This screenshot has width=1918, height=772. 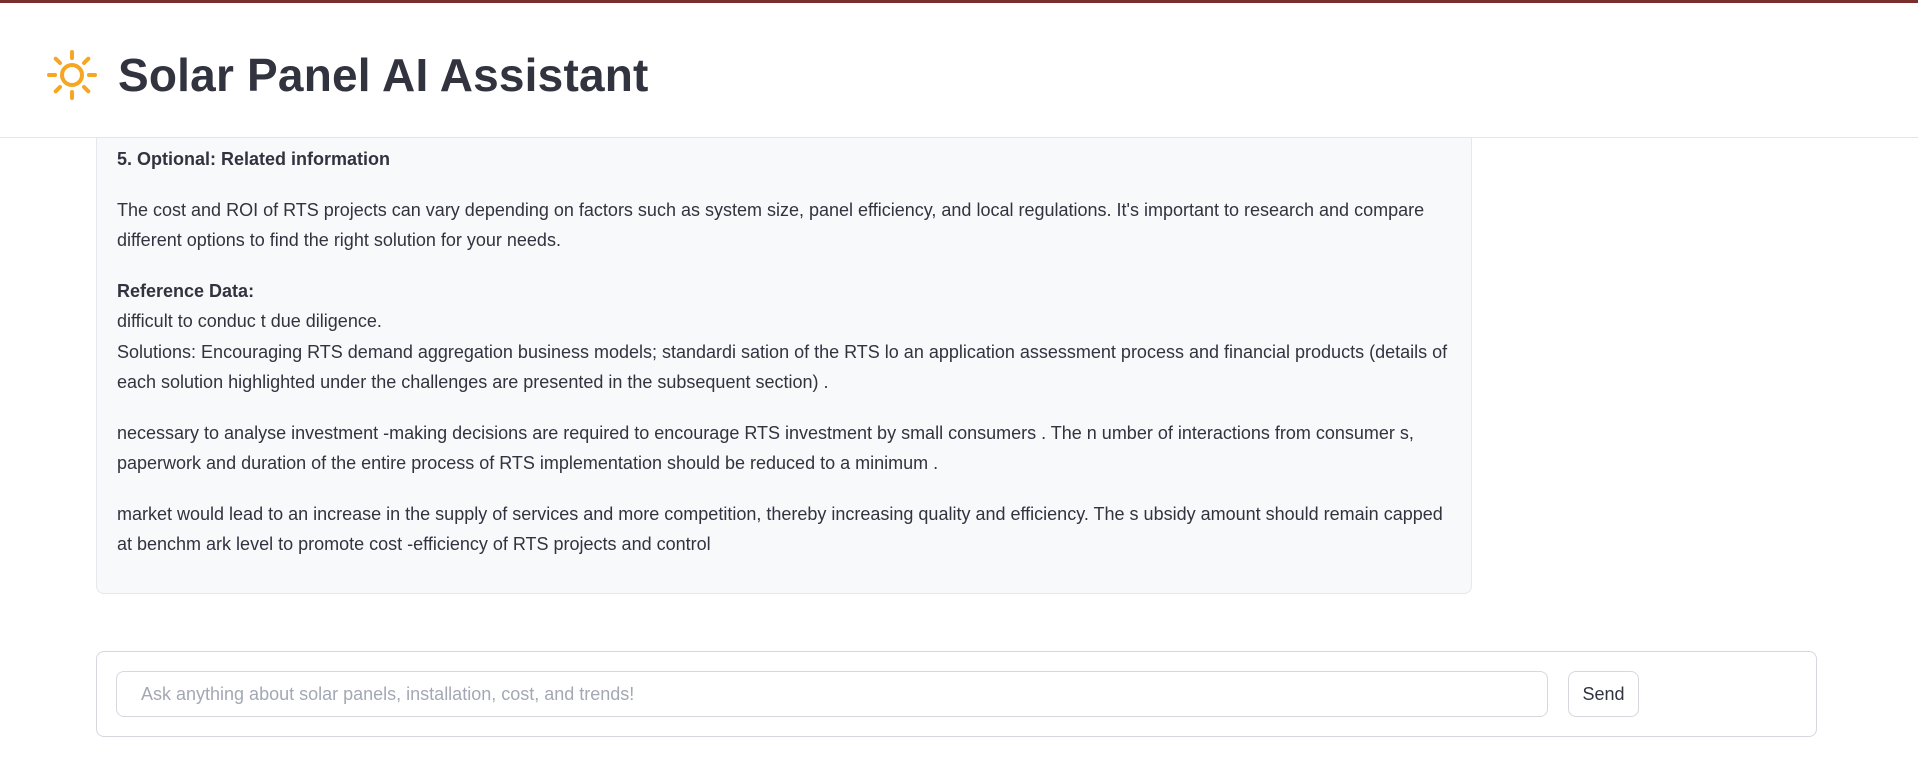 What do you see at coordinates (383, 75) in the screenshot?
I see `page-title: Solar Panel AI Assistant` at bounding box center [383, 75].